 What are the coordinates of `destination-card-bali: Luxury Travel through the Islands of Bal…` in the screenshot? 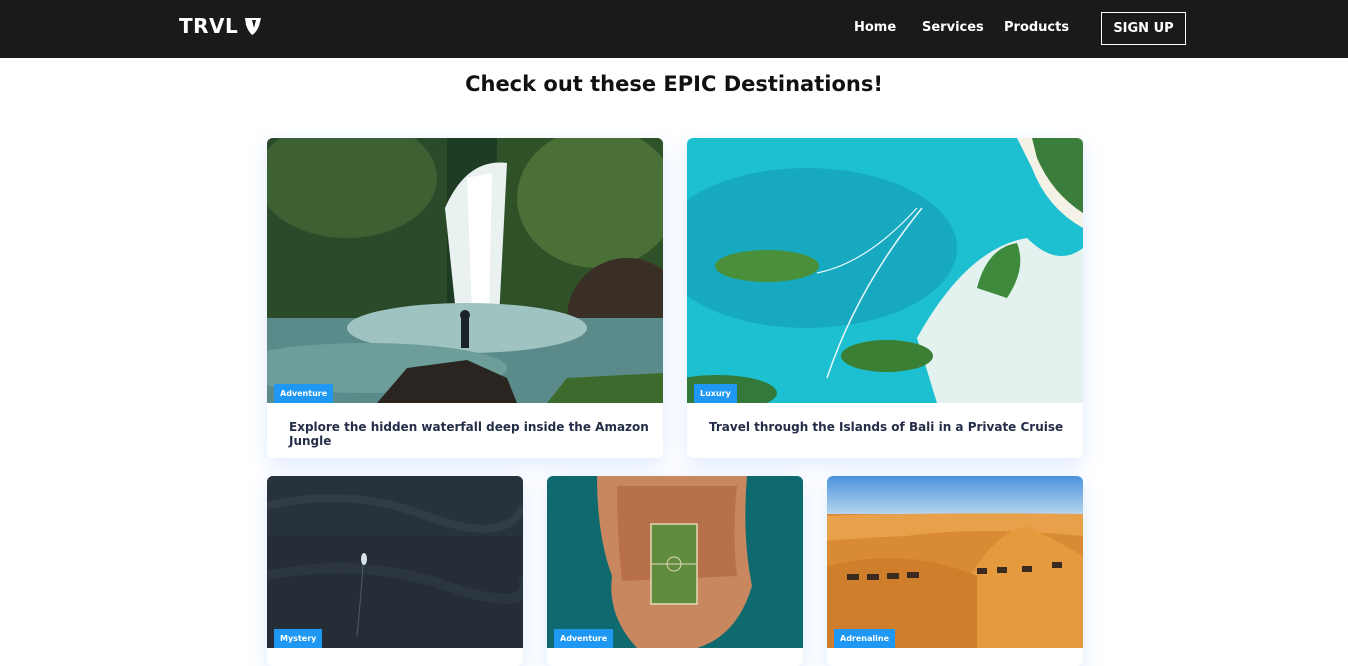 It's located at (885, 298).